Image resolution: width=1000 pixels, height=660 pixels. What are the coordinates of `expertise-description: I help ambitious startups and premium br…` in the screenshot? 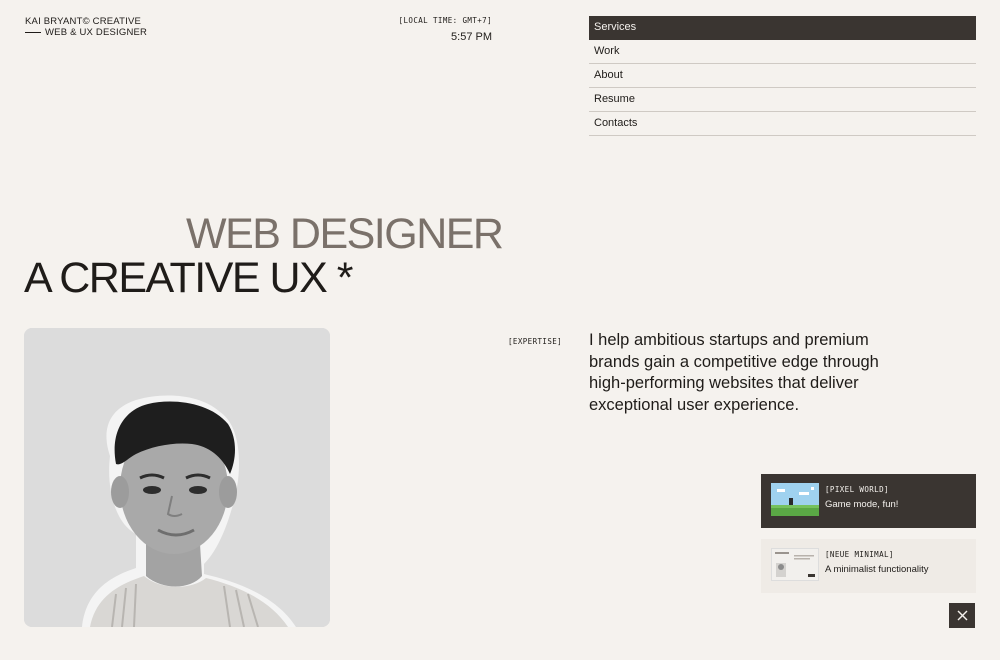 It's located at (734, 372).